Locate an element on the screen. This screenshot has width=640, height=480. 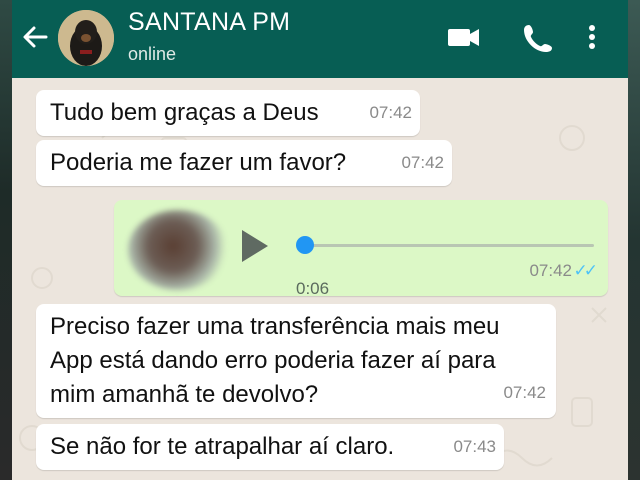
message-text: Poderia me fazer um favor? is located at coordinates (198, 162).